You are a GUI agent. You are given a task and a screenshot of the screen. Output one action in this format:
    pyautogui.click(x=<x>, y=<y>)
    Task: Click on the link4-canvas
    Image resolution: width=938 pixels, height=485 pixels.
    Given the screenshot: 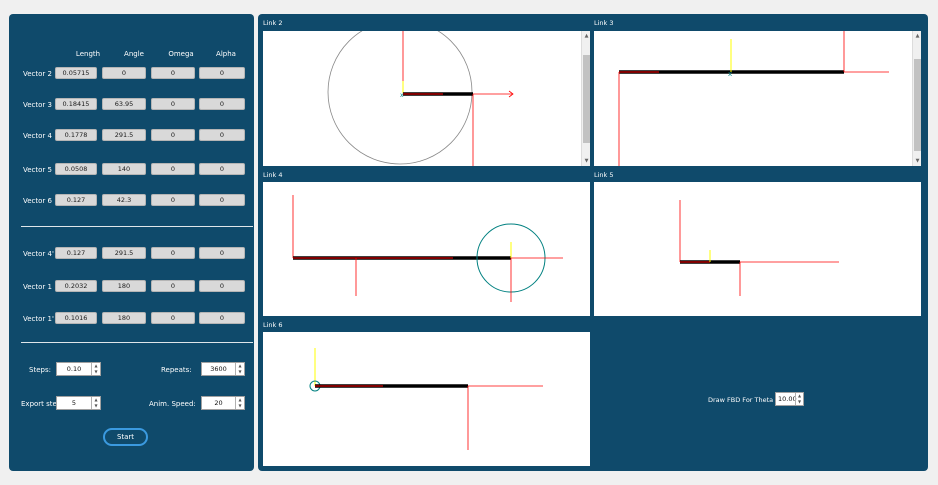 What is the action you would take?
    pyautogui.click(x=427, y=248)
    